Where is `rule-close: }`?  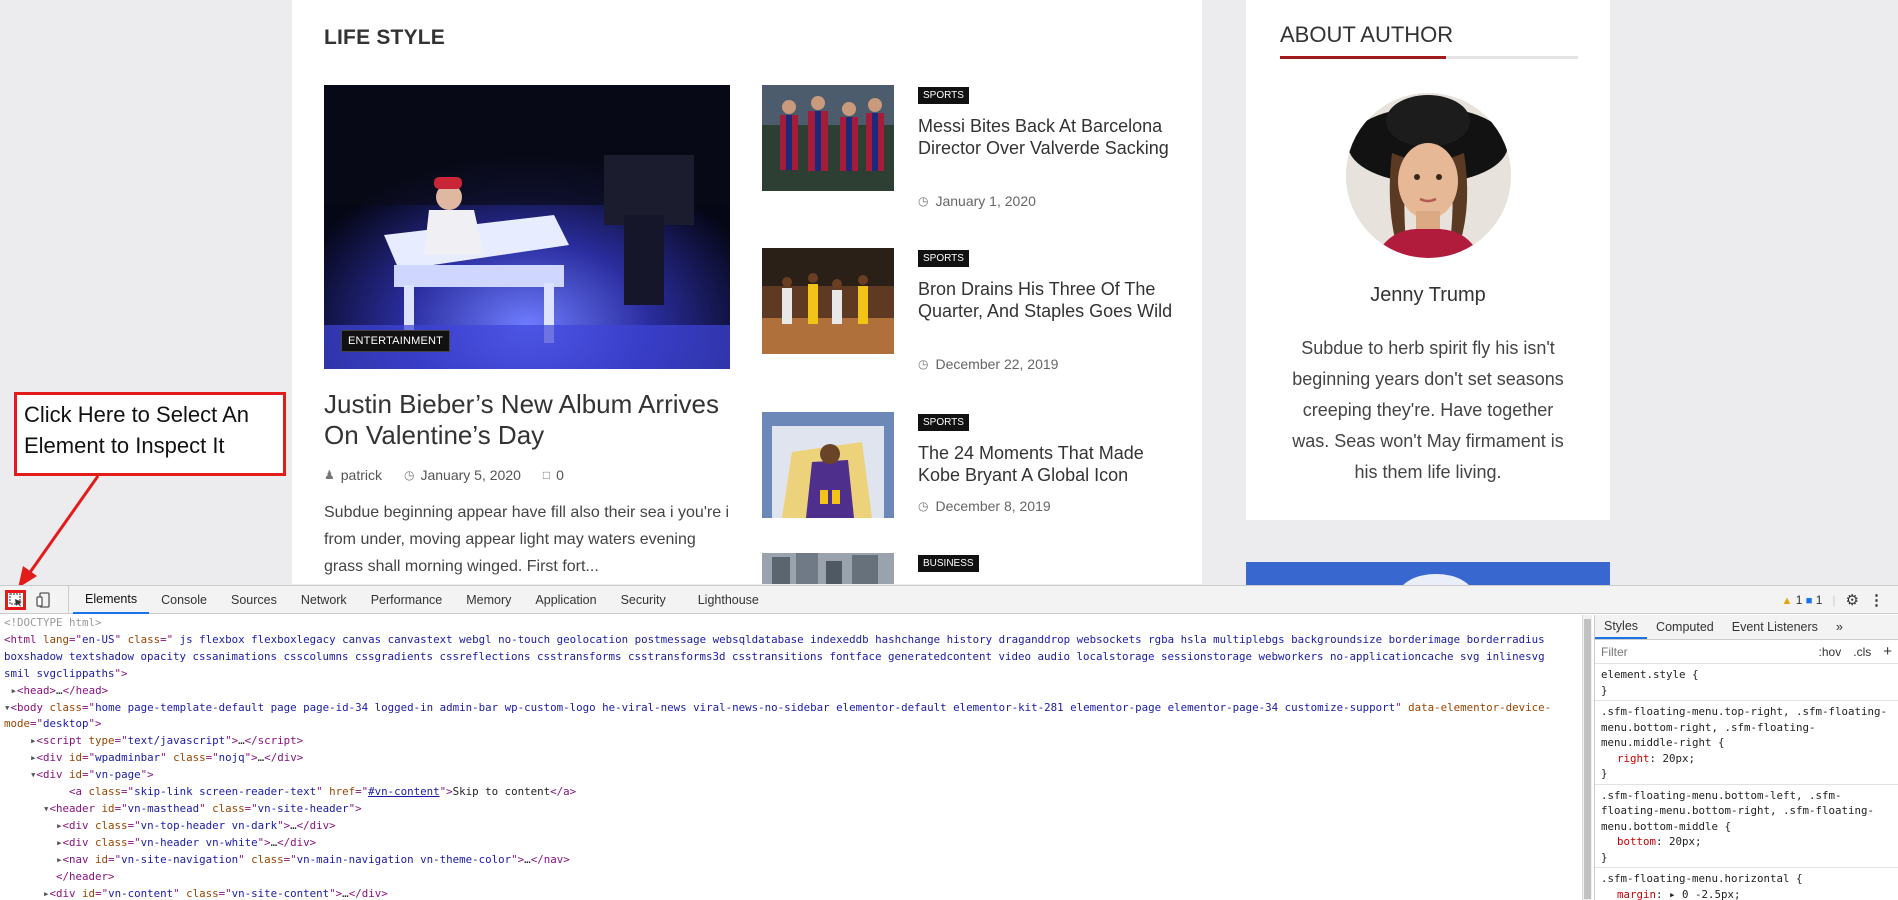 rule-close: } is located at coordinates (1604, 857).